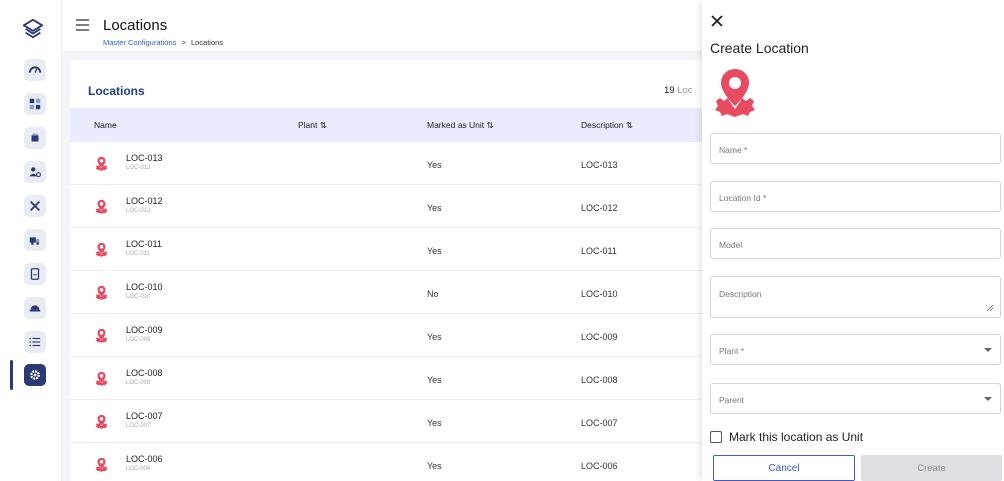 The image size is (1004, 481). I want to click on sidebar-item-vehicles, so click(35, 240).